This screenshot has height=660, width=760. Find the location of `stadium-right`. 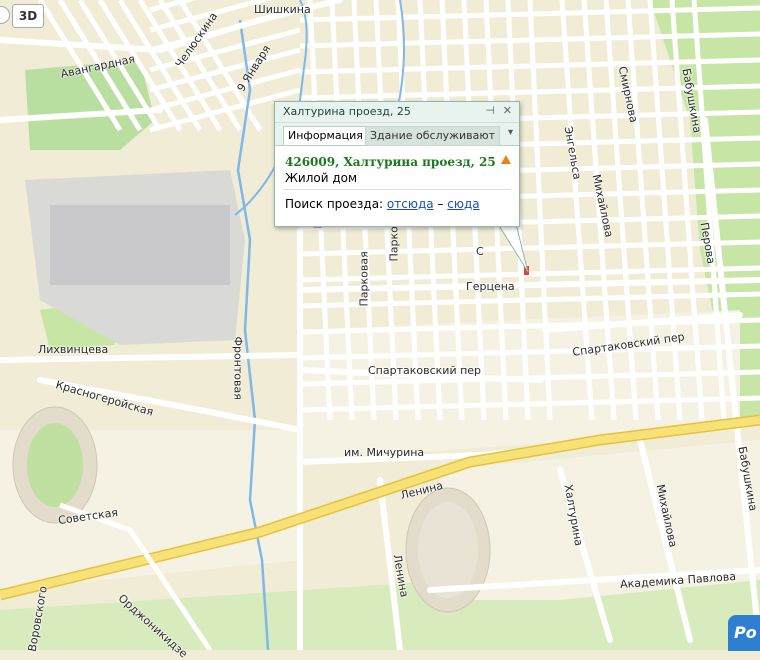

stadium-right is located at coordinates (448, 550).